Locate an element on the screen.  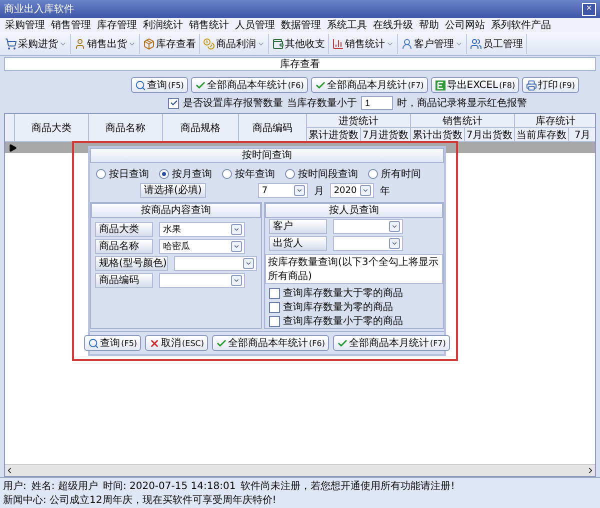
field-label: 商品编码 is located at coordinates (124, 280).